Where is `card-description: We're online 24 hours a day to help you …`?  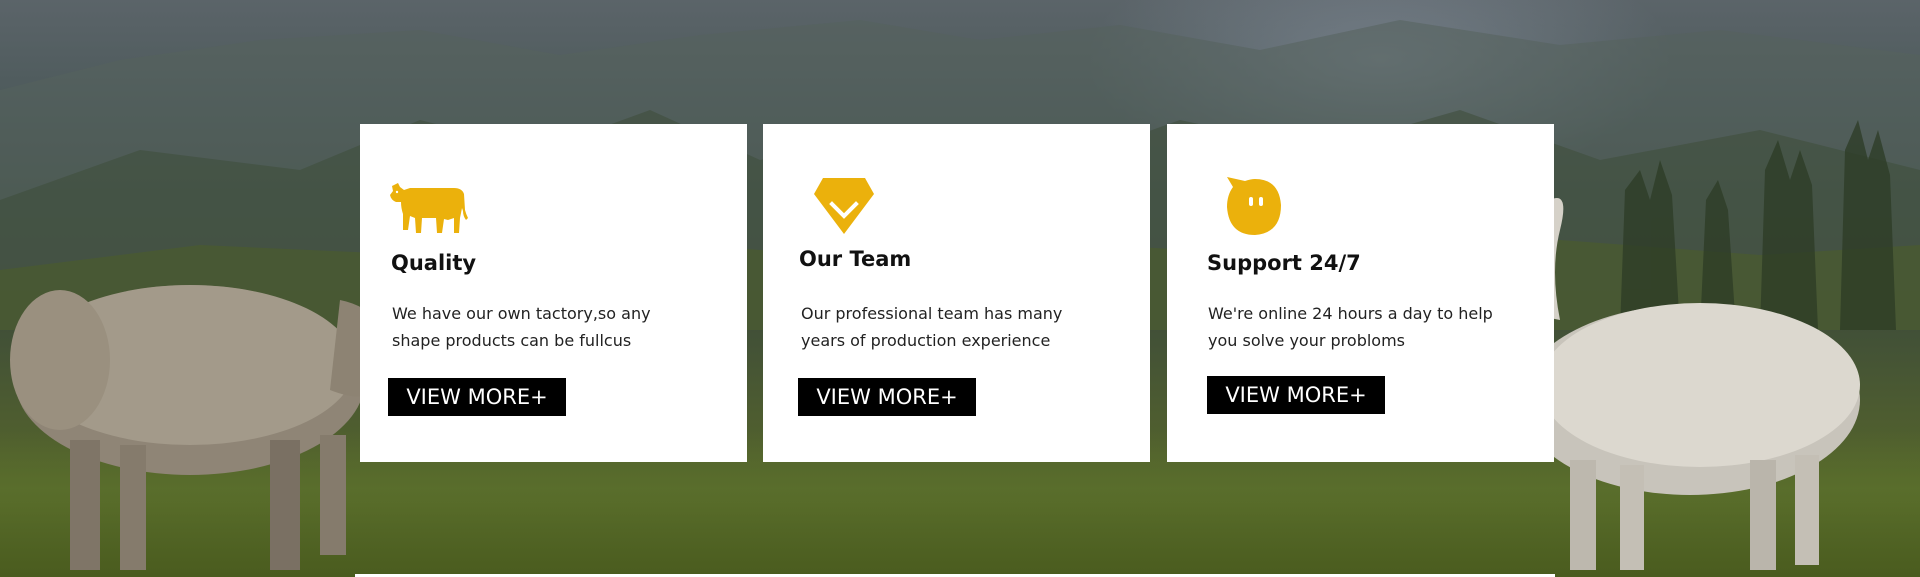 card-description: We're online 24 hours a day to help you … is located at coordinates (1358, 327).